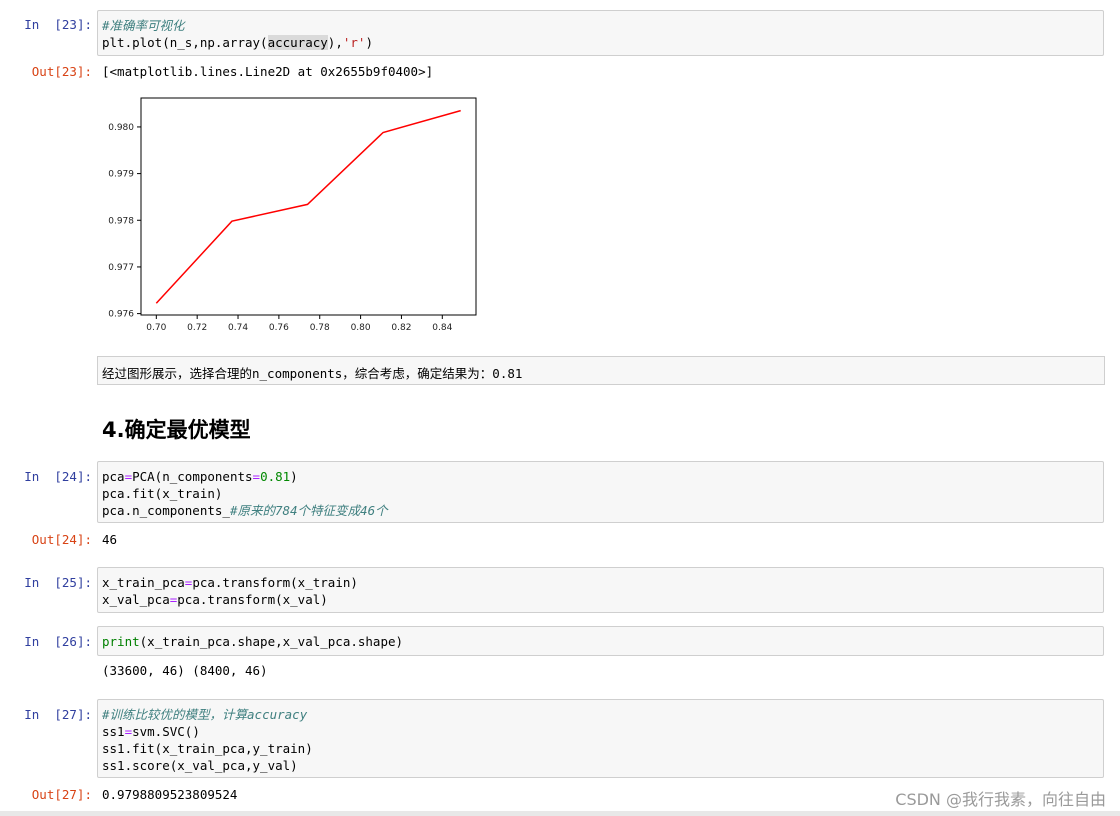  Describe the element at coordinates (143, 582) in the screenshot. I see `code-text: x_train_pca` at that location.